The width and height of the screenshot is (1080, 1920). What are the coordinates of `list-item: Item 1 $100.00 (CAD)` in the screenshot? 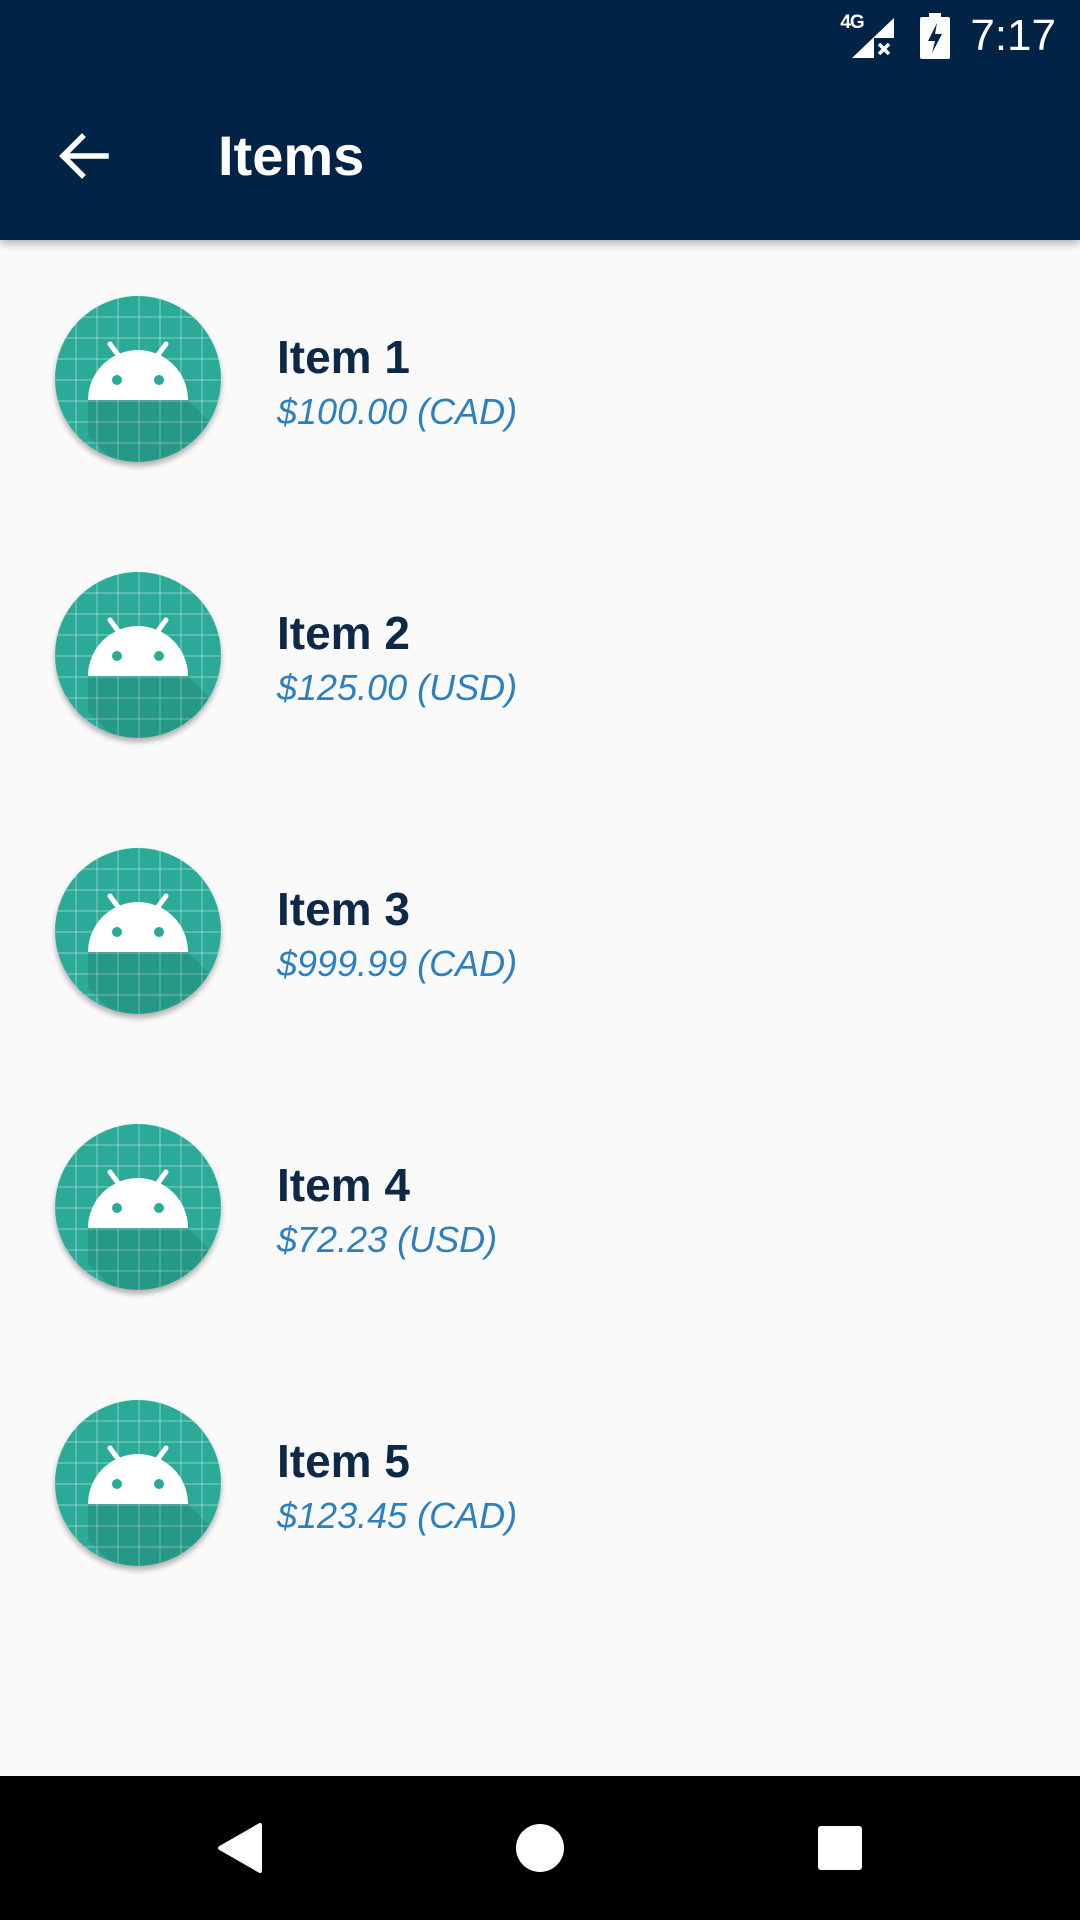 It's located at (540, 378).